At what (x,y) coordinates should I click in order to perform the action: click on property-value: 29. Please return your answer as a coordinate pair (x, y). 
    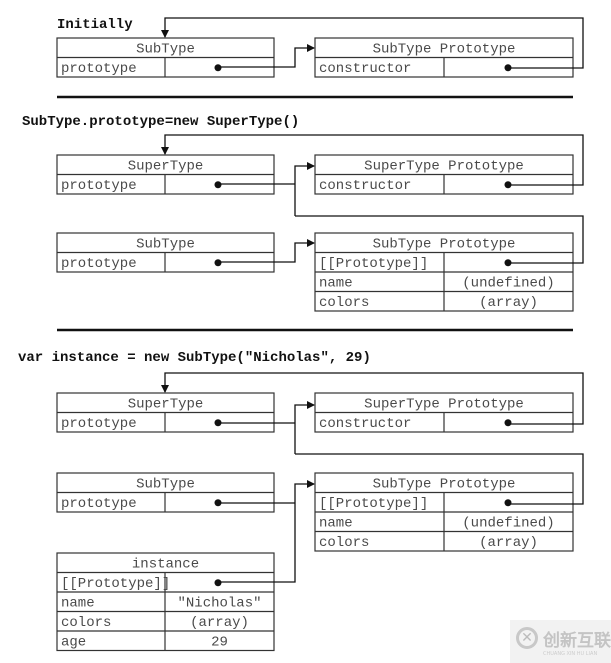
    Looking at the image, I should click on (219, 643).